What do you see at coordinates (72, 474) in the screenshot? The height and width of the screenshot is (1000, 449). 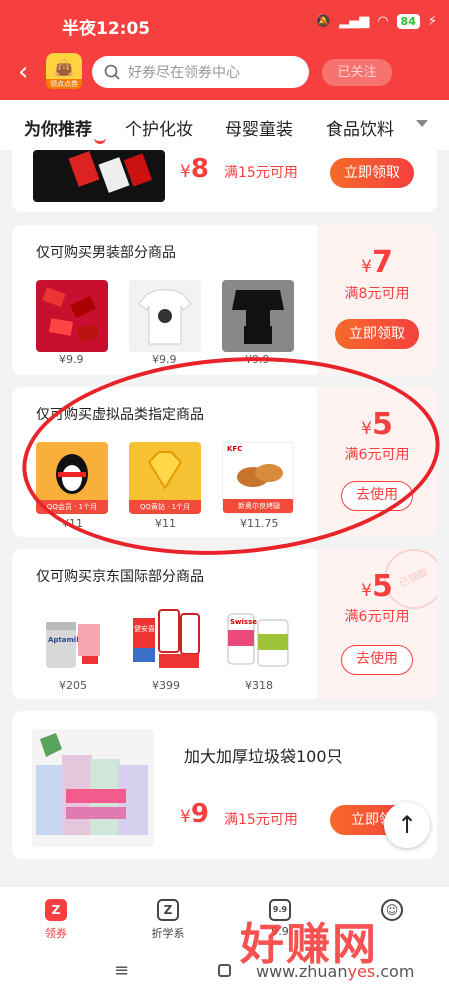 I see `qq-penguin-icon` at bounding box center [72, 474].